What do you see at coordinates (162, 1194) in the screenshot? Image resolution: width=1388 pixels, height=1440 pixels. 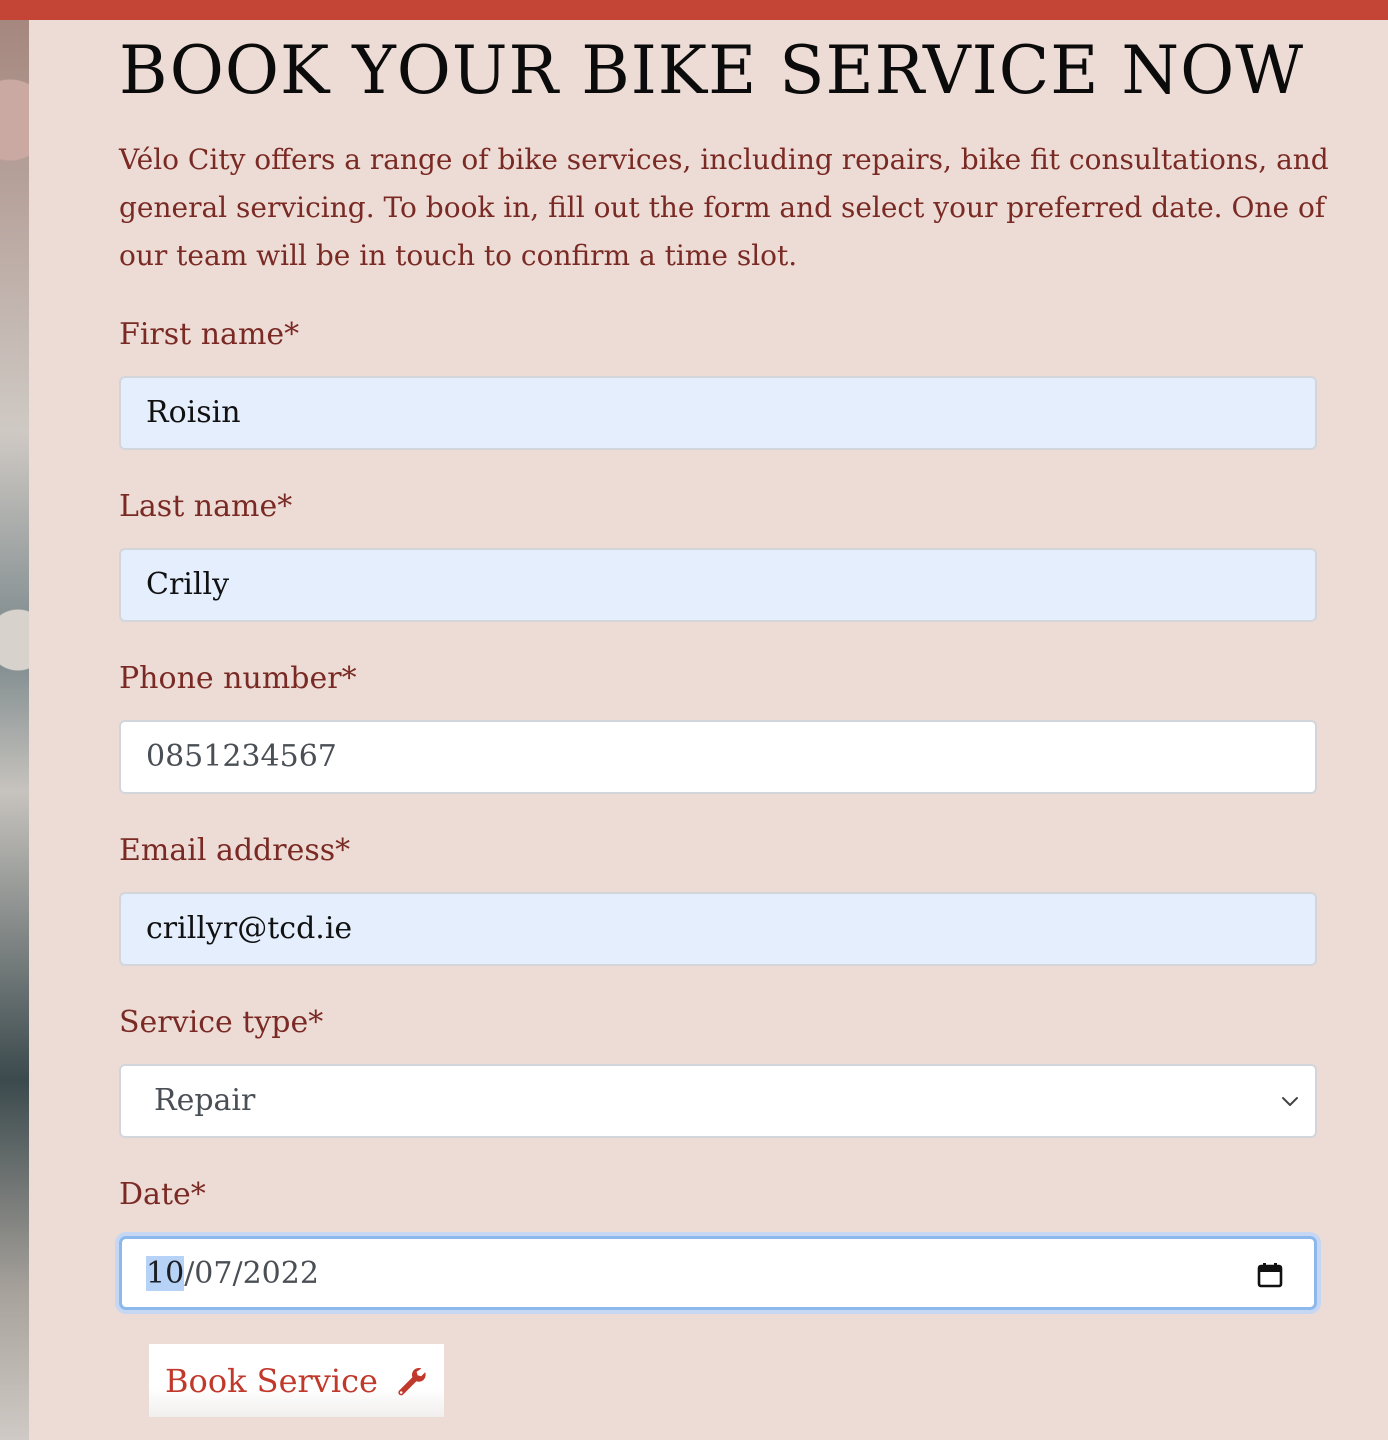 I see `date-label: Date*` at bounding box center [162, 1194].